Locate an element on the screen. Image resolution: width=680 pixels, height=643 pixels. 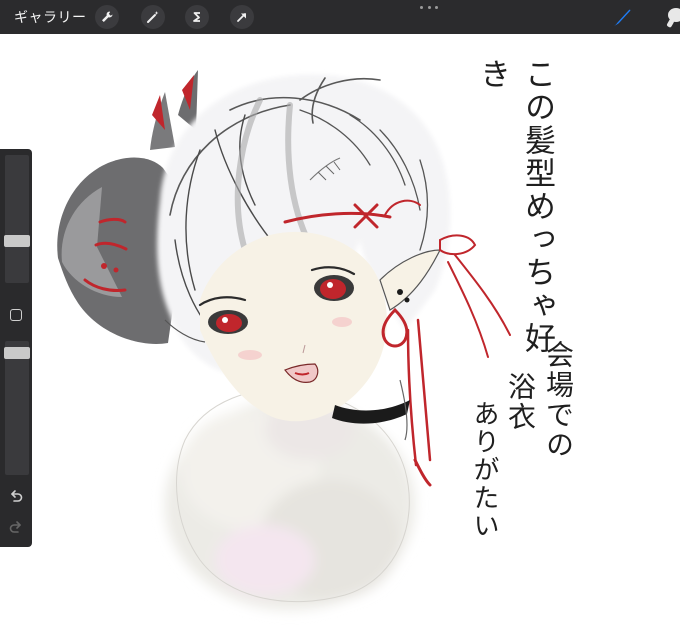
smudge-button is located at coordinates (671, 17).